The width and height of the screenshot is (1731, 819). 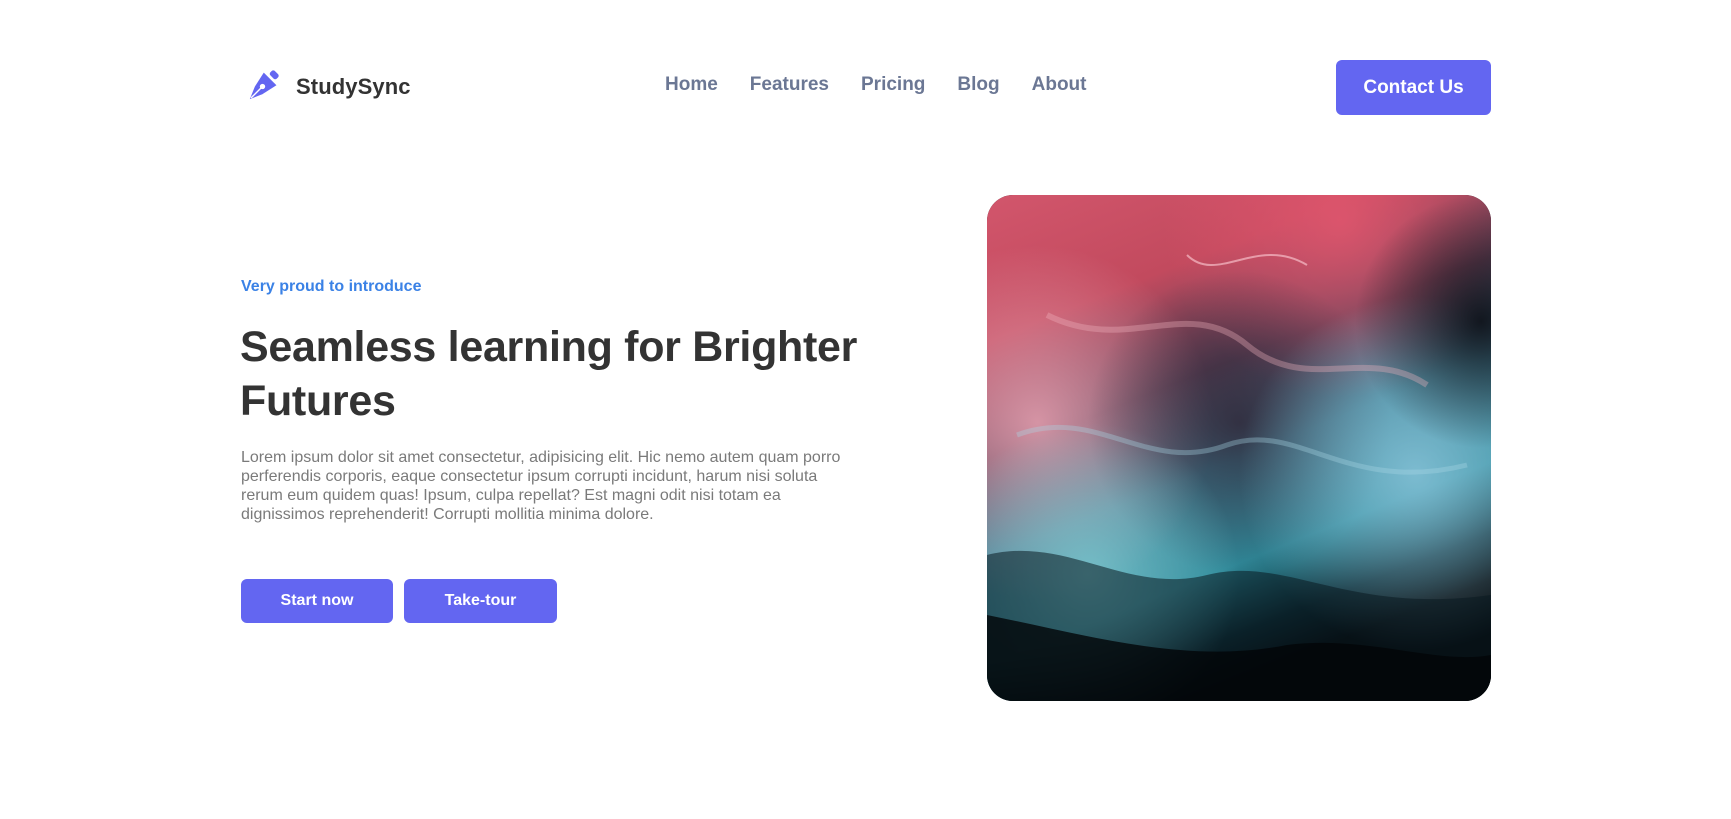 I want to click on brand-name: StudySync, so click(x=353, y=86).